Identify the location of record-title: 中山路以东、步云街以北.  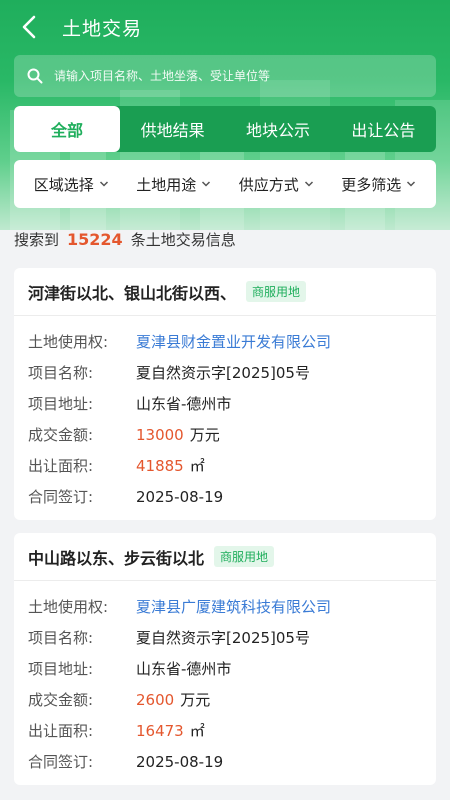
(116, 558).